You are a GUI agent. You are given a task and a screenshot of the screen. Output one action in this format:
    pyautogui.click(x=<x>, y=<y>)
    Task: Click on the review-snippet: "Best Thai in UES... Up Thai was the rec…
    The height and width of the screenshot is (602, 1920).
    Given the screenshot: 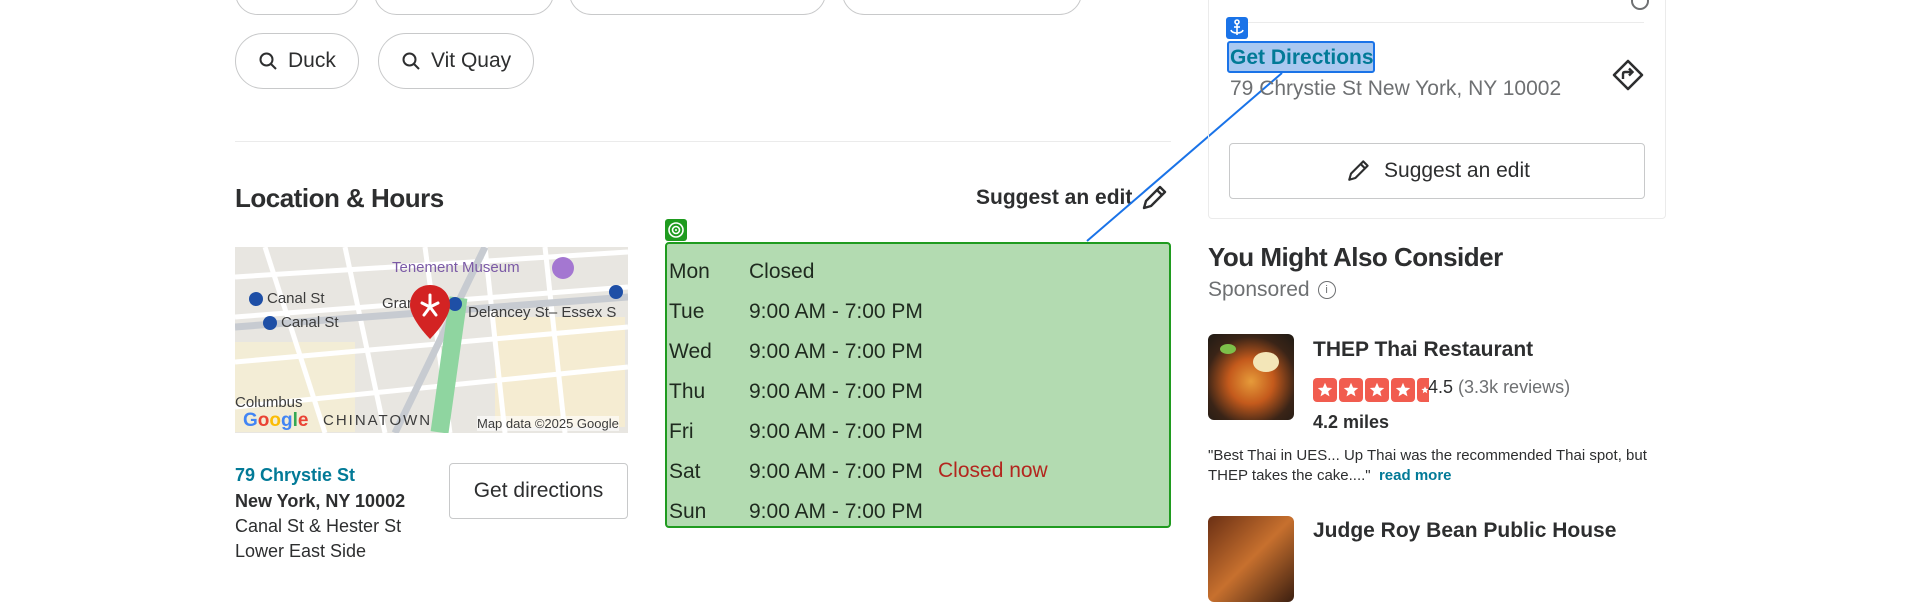 What is the action you would take?
    pyautogui.click(x=1438, y=466)
    